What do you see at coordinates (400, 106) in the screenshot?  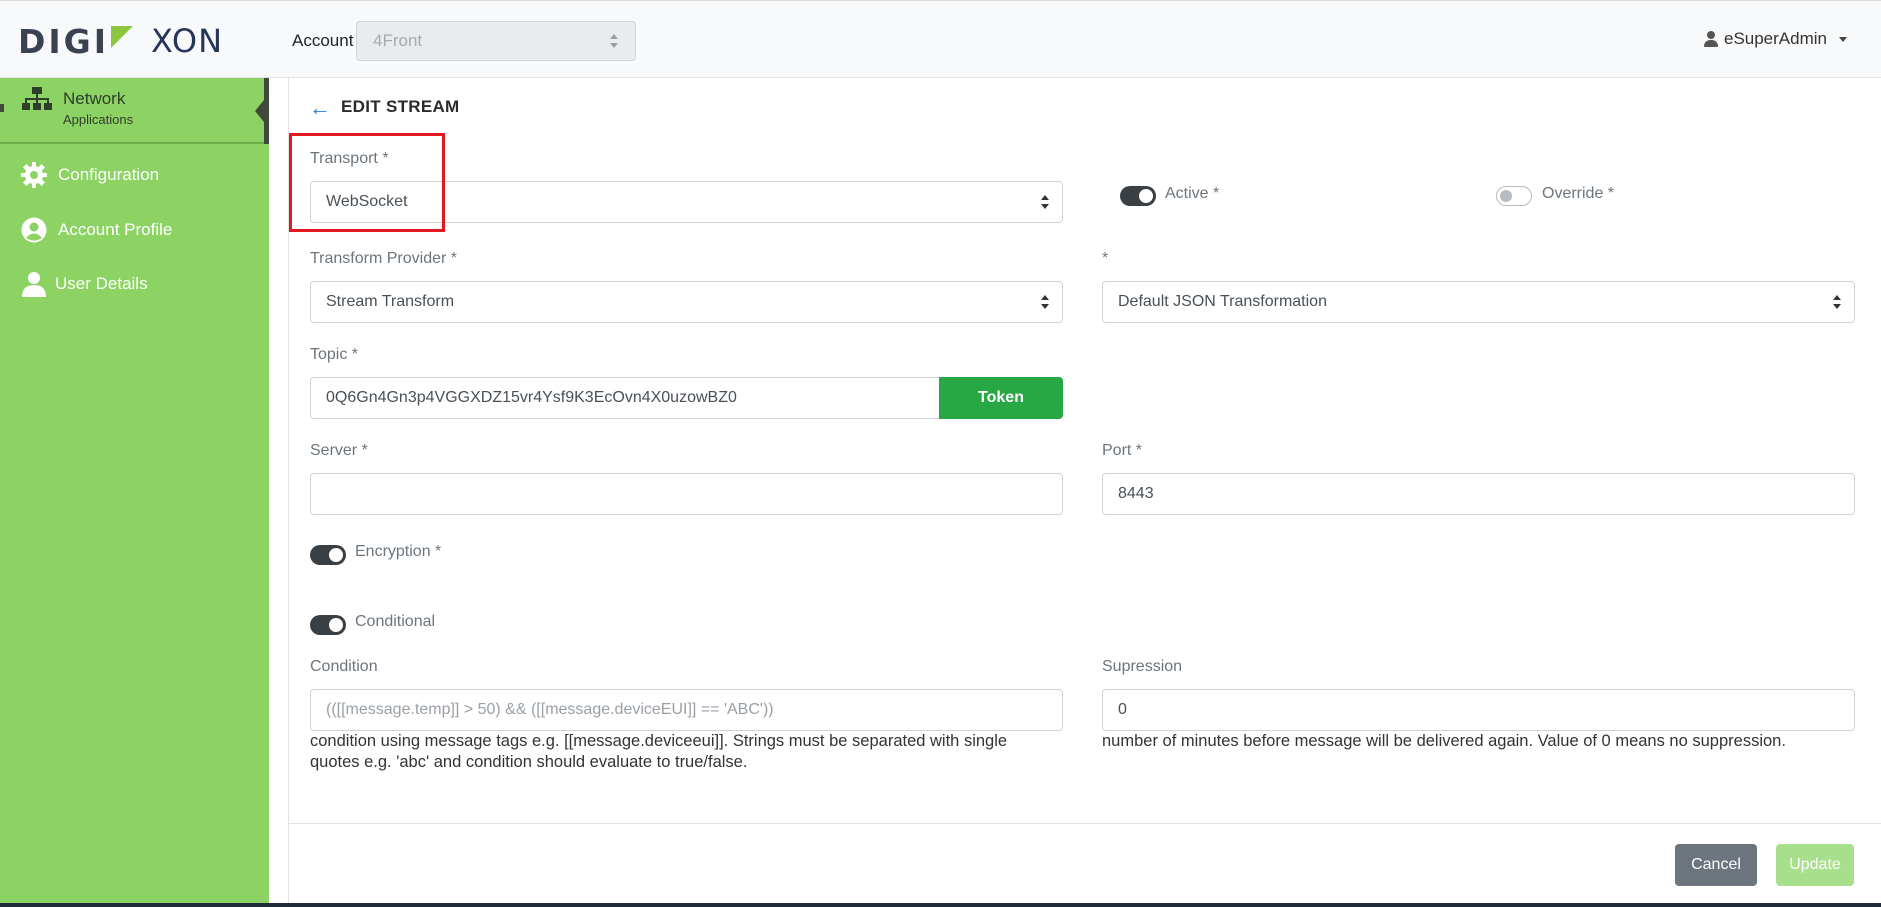 I see `page-title: EDIT STREAM` at bounding box center [400, 106].